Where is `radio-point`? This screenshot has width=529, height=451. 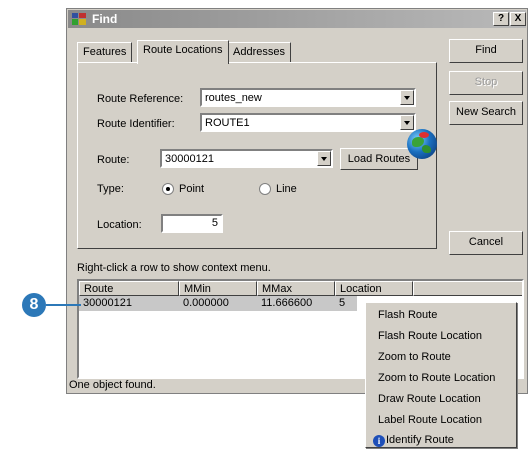 radio-point is located at coordinates (168, 189).